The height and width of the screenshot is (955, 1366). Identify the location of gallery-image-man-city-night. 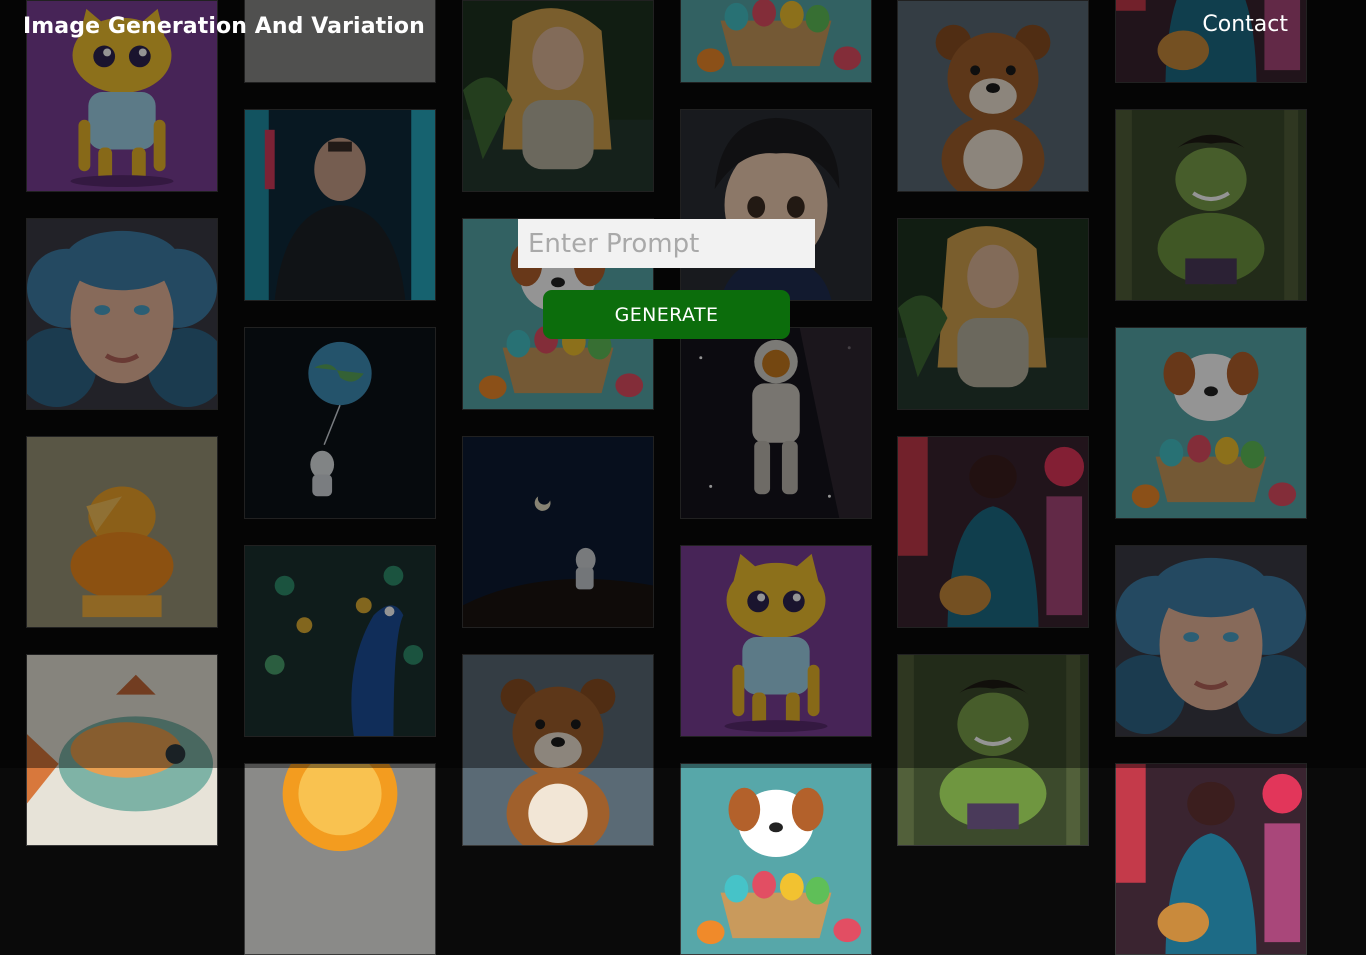
(340, 205).